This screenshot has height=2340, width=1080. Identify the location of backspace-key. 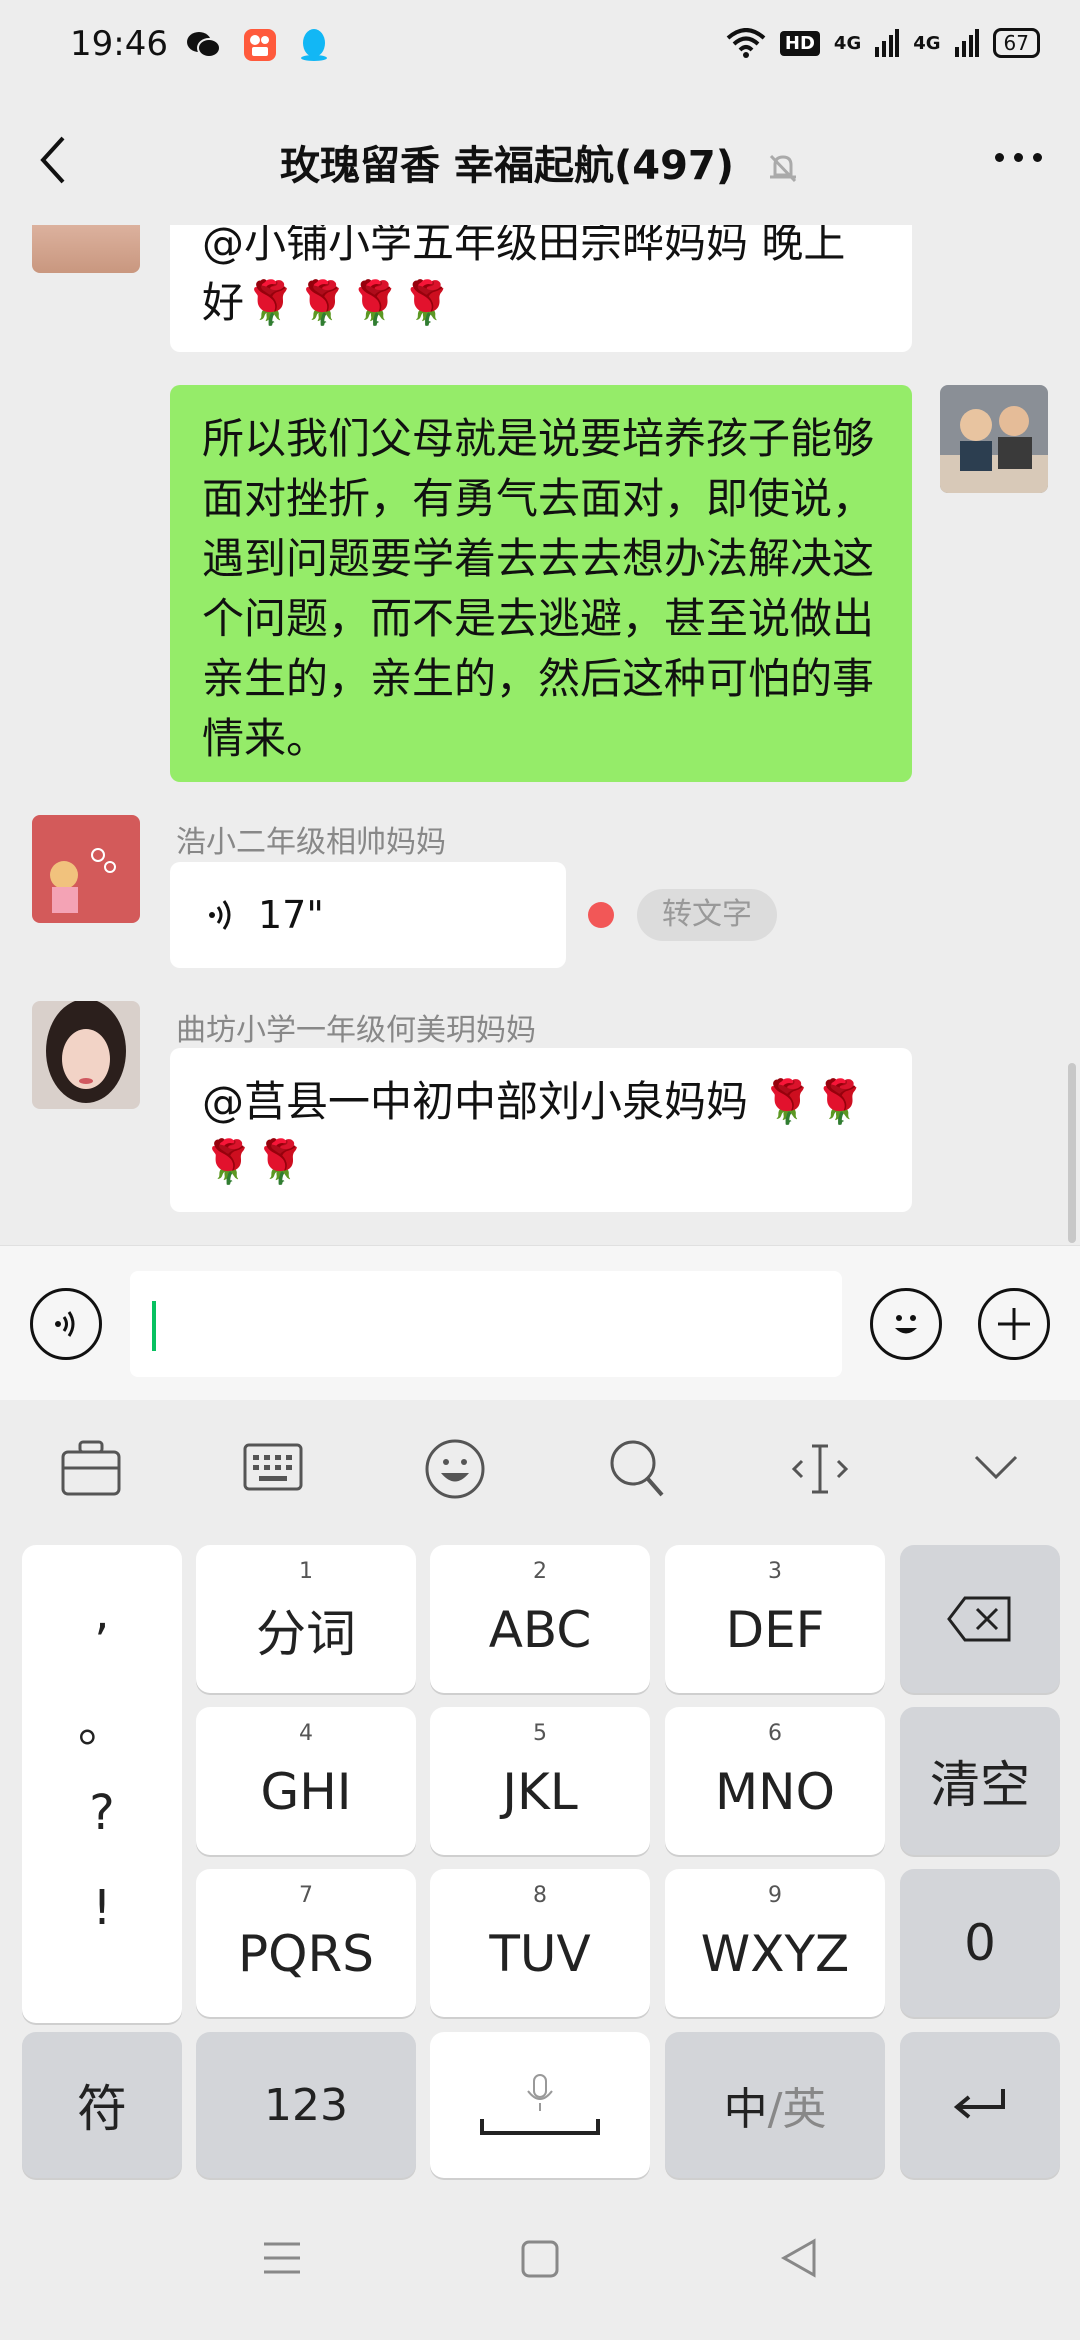
(980, 1619).